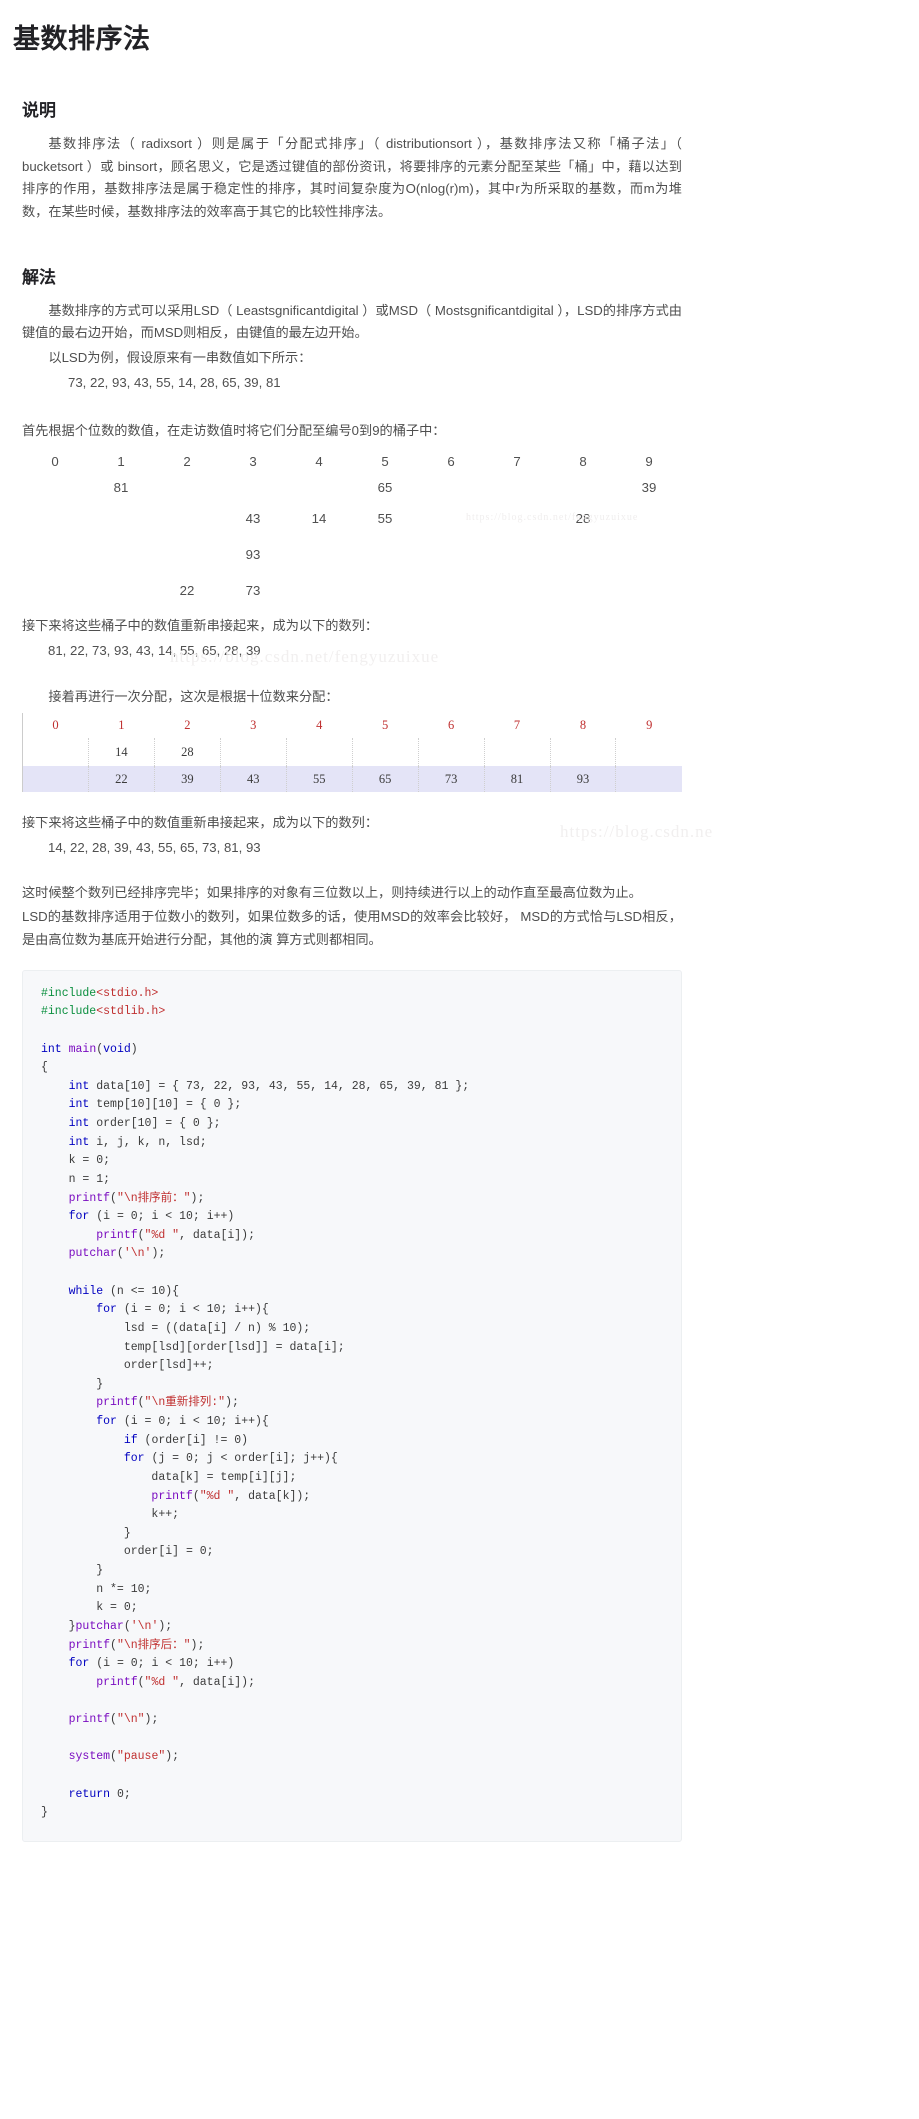  What do you see at coordinates (451, 779) in the screenshot?
I see `bucket-cell: 73` at bounding box center [451, 779].